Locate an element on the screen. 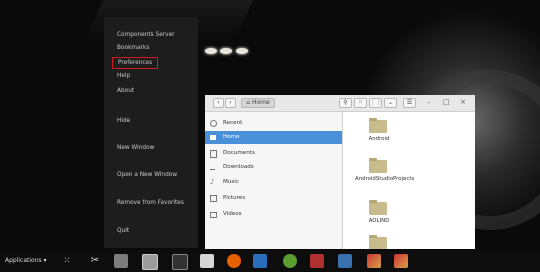  sidebar-item-documents: Documents is located at coordinates (273, 153).